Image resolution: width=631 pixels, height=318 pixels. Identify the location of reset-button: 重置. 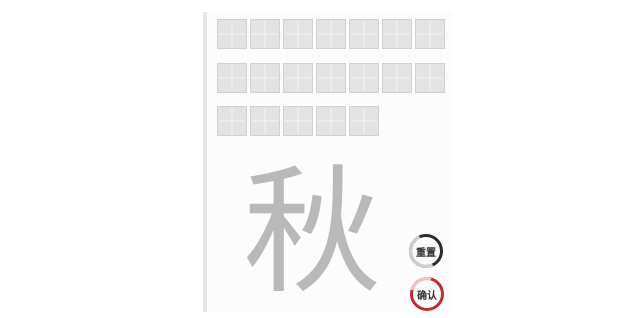
(426, 251).